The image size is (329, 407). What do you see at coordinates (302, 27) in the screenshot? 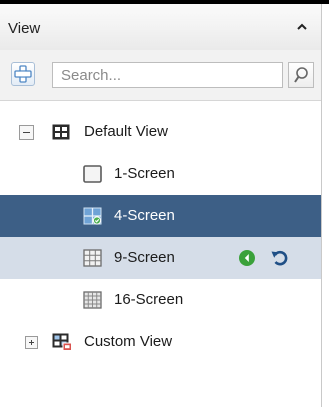
I see `chevron-up-icon` at bounding box center [302, 27].